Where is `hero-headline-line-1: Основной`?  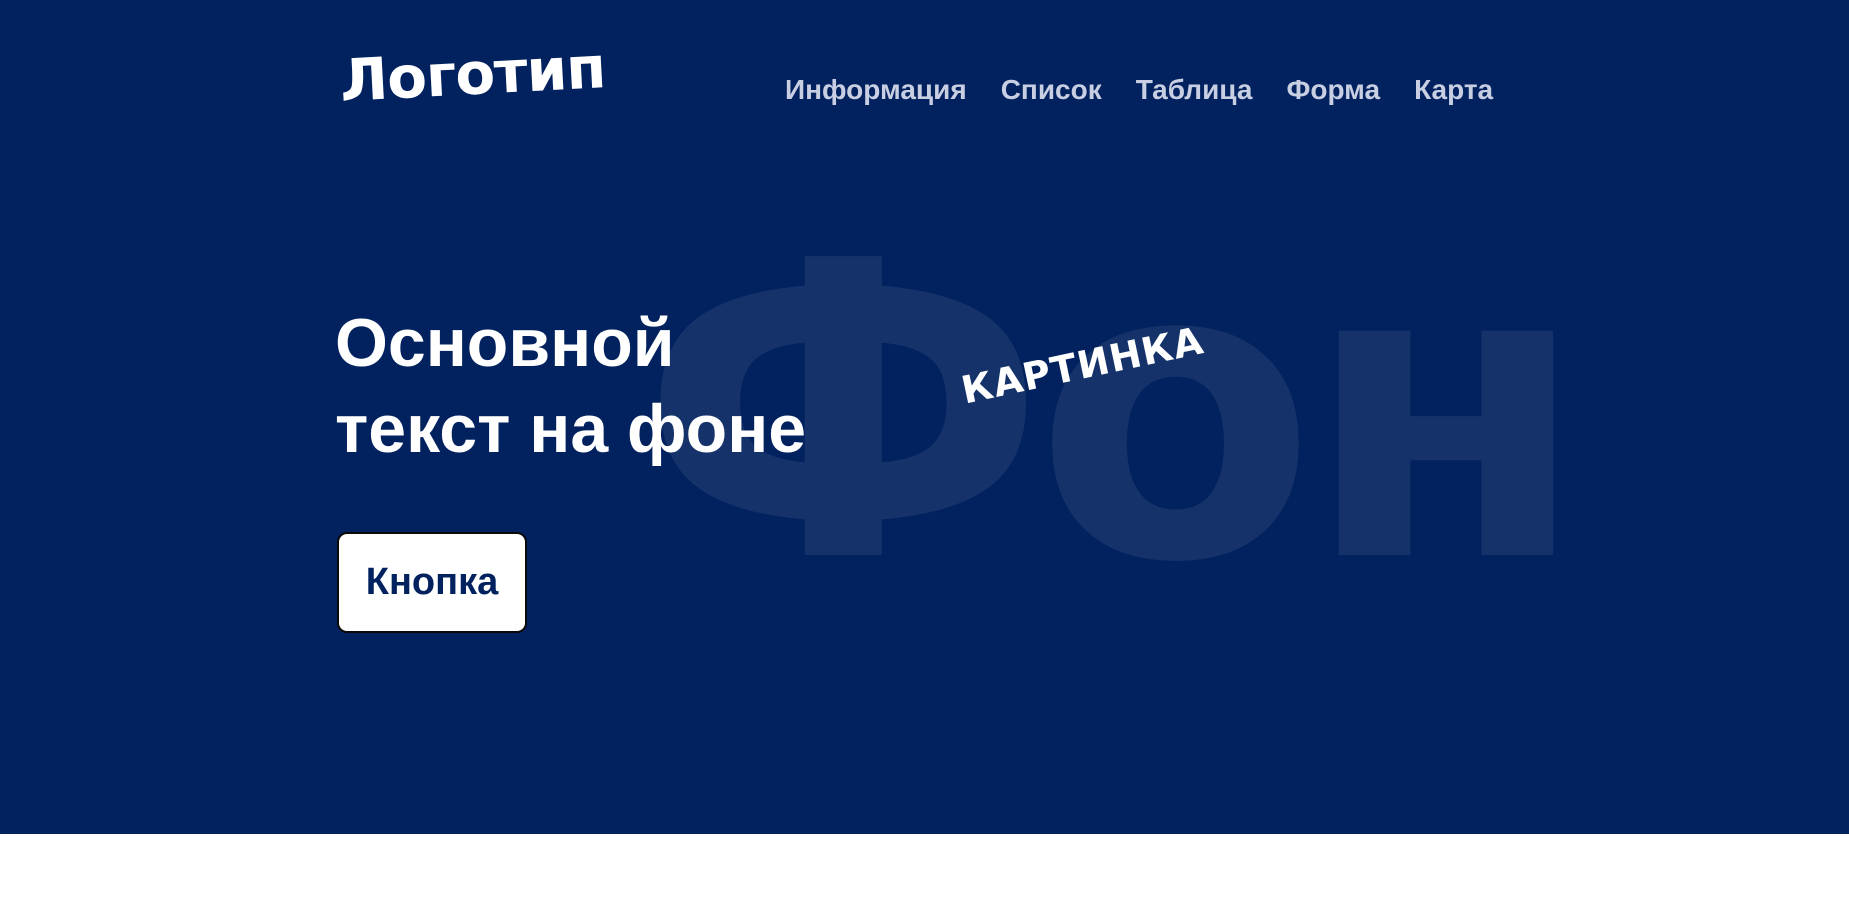 hero-headline-line-1: Основной is located at coordinates (505, 343).